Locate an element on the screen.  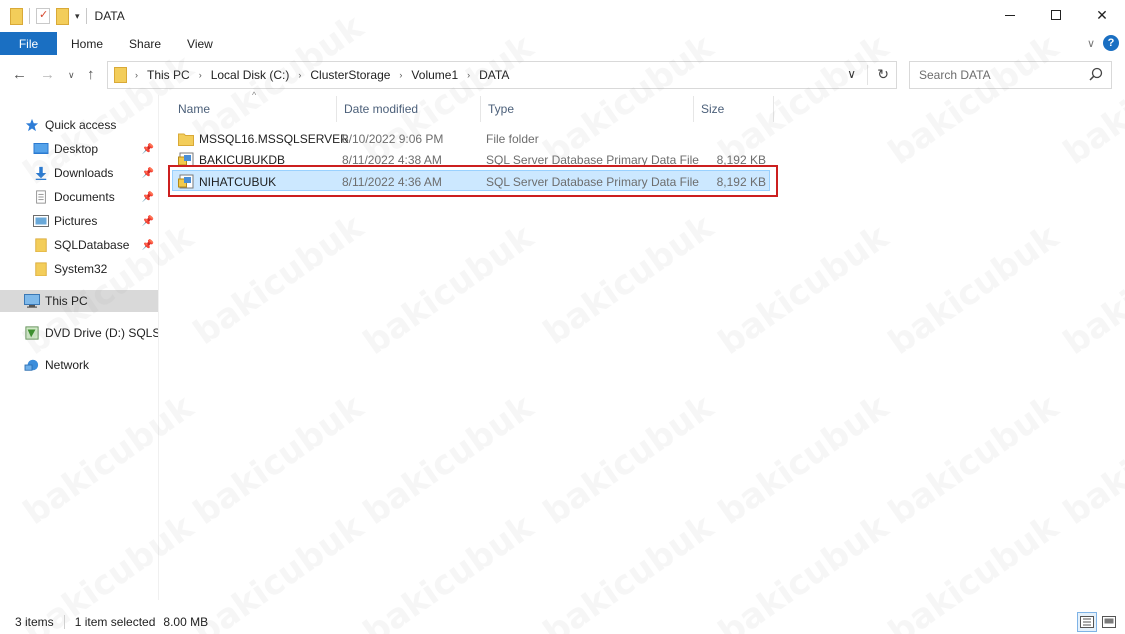
sidebar-item-downloads: Downloads 📌 is located at coordinates (79, 173).